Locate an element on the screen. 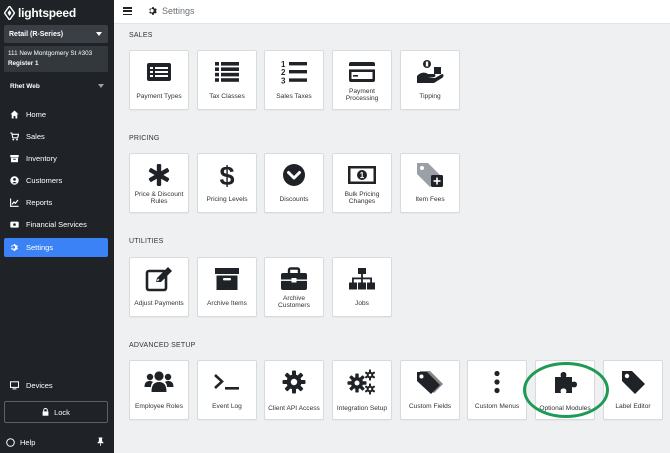 The image size is (670, 453). store-name: Retail (R-Series) is located at coordinates (36, 34).